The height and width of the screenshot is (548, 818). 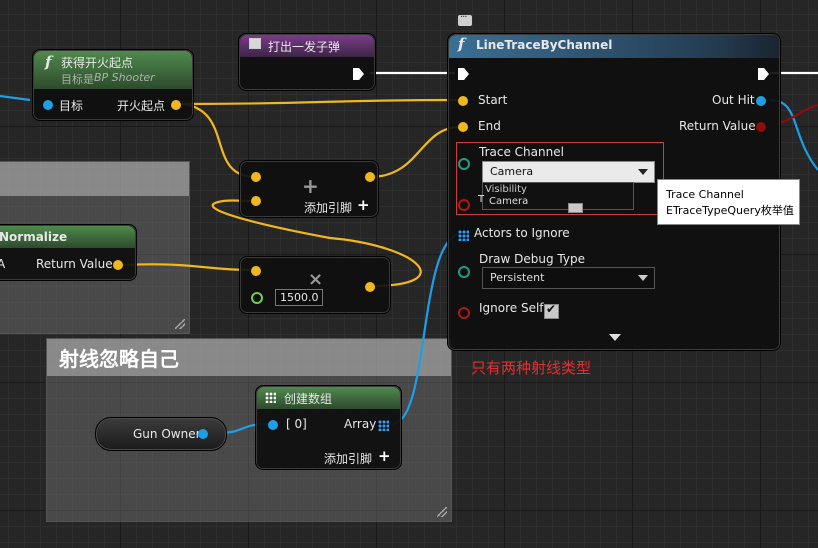 What do you see at coordinates (531, 368) in the screenshot?
I see `annotation-text: 只有两种射线类型` at bounding box center [531, 368].